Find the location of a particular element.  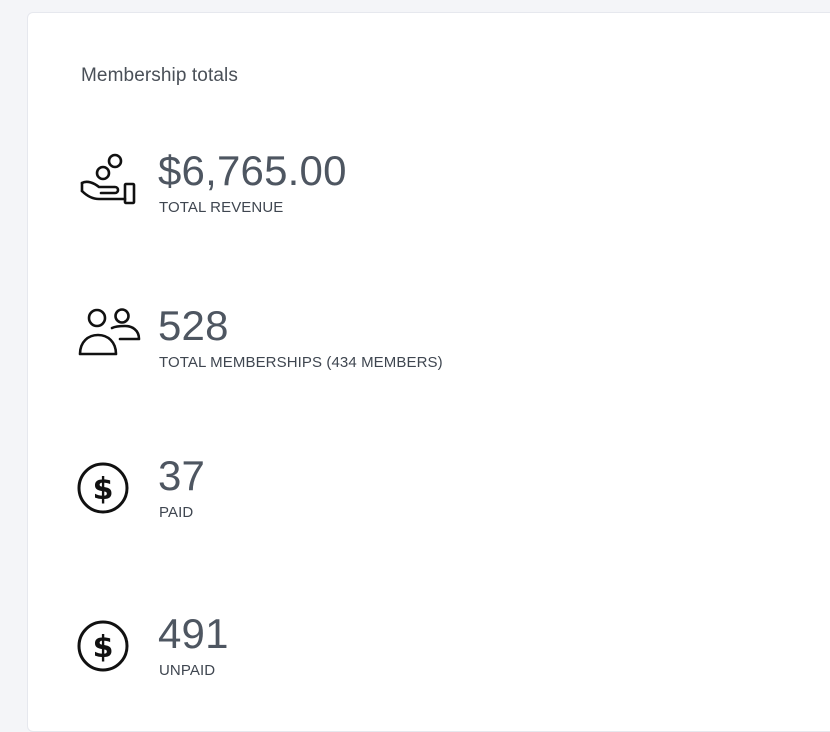

unpaid-value: 491 is located at coordinates (193, 633).